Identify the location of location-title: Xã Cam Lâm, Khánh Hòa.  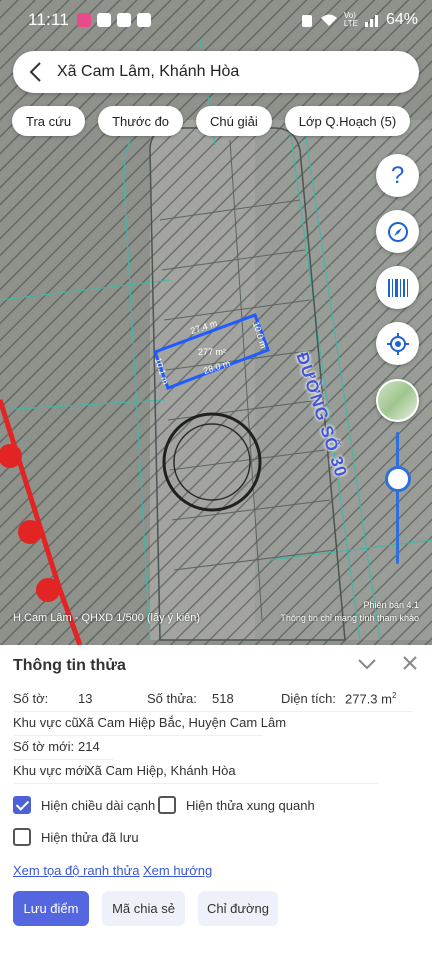
(148, 71).